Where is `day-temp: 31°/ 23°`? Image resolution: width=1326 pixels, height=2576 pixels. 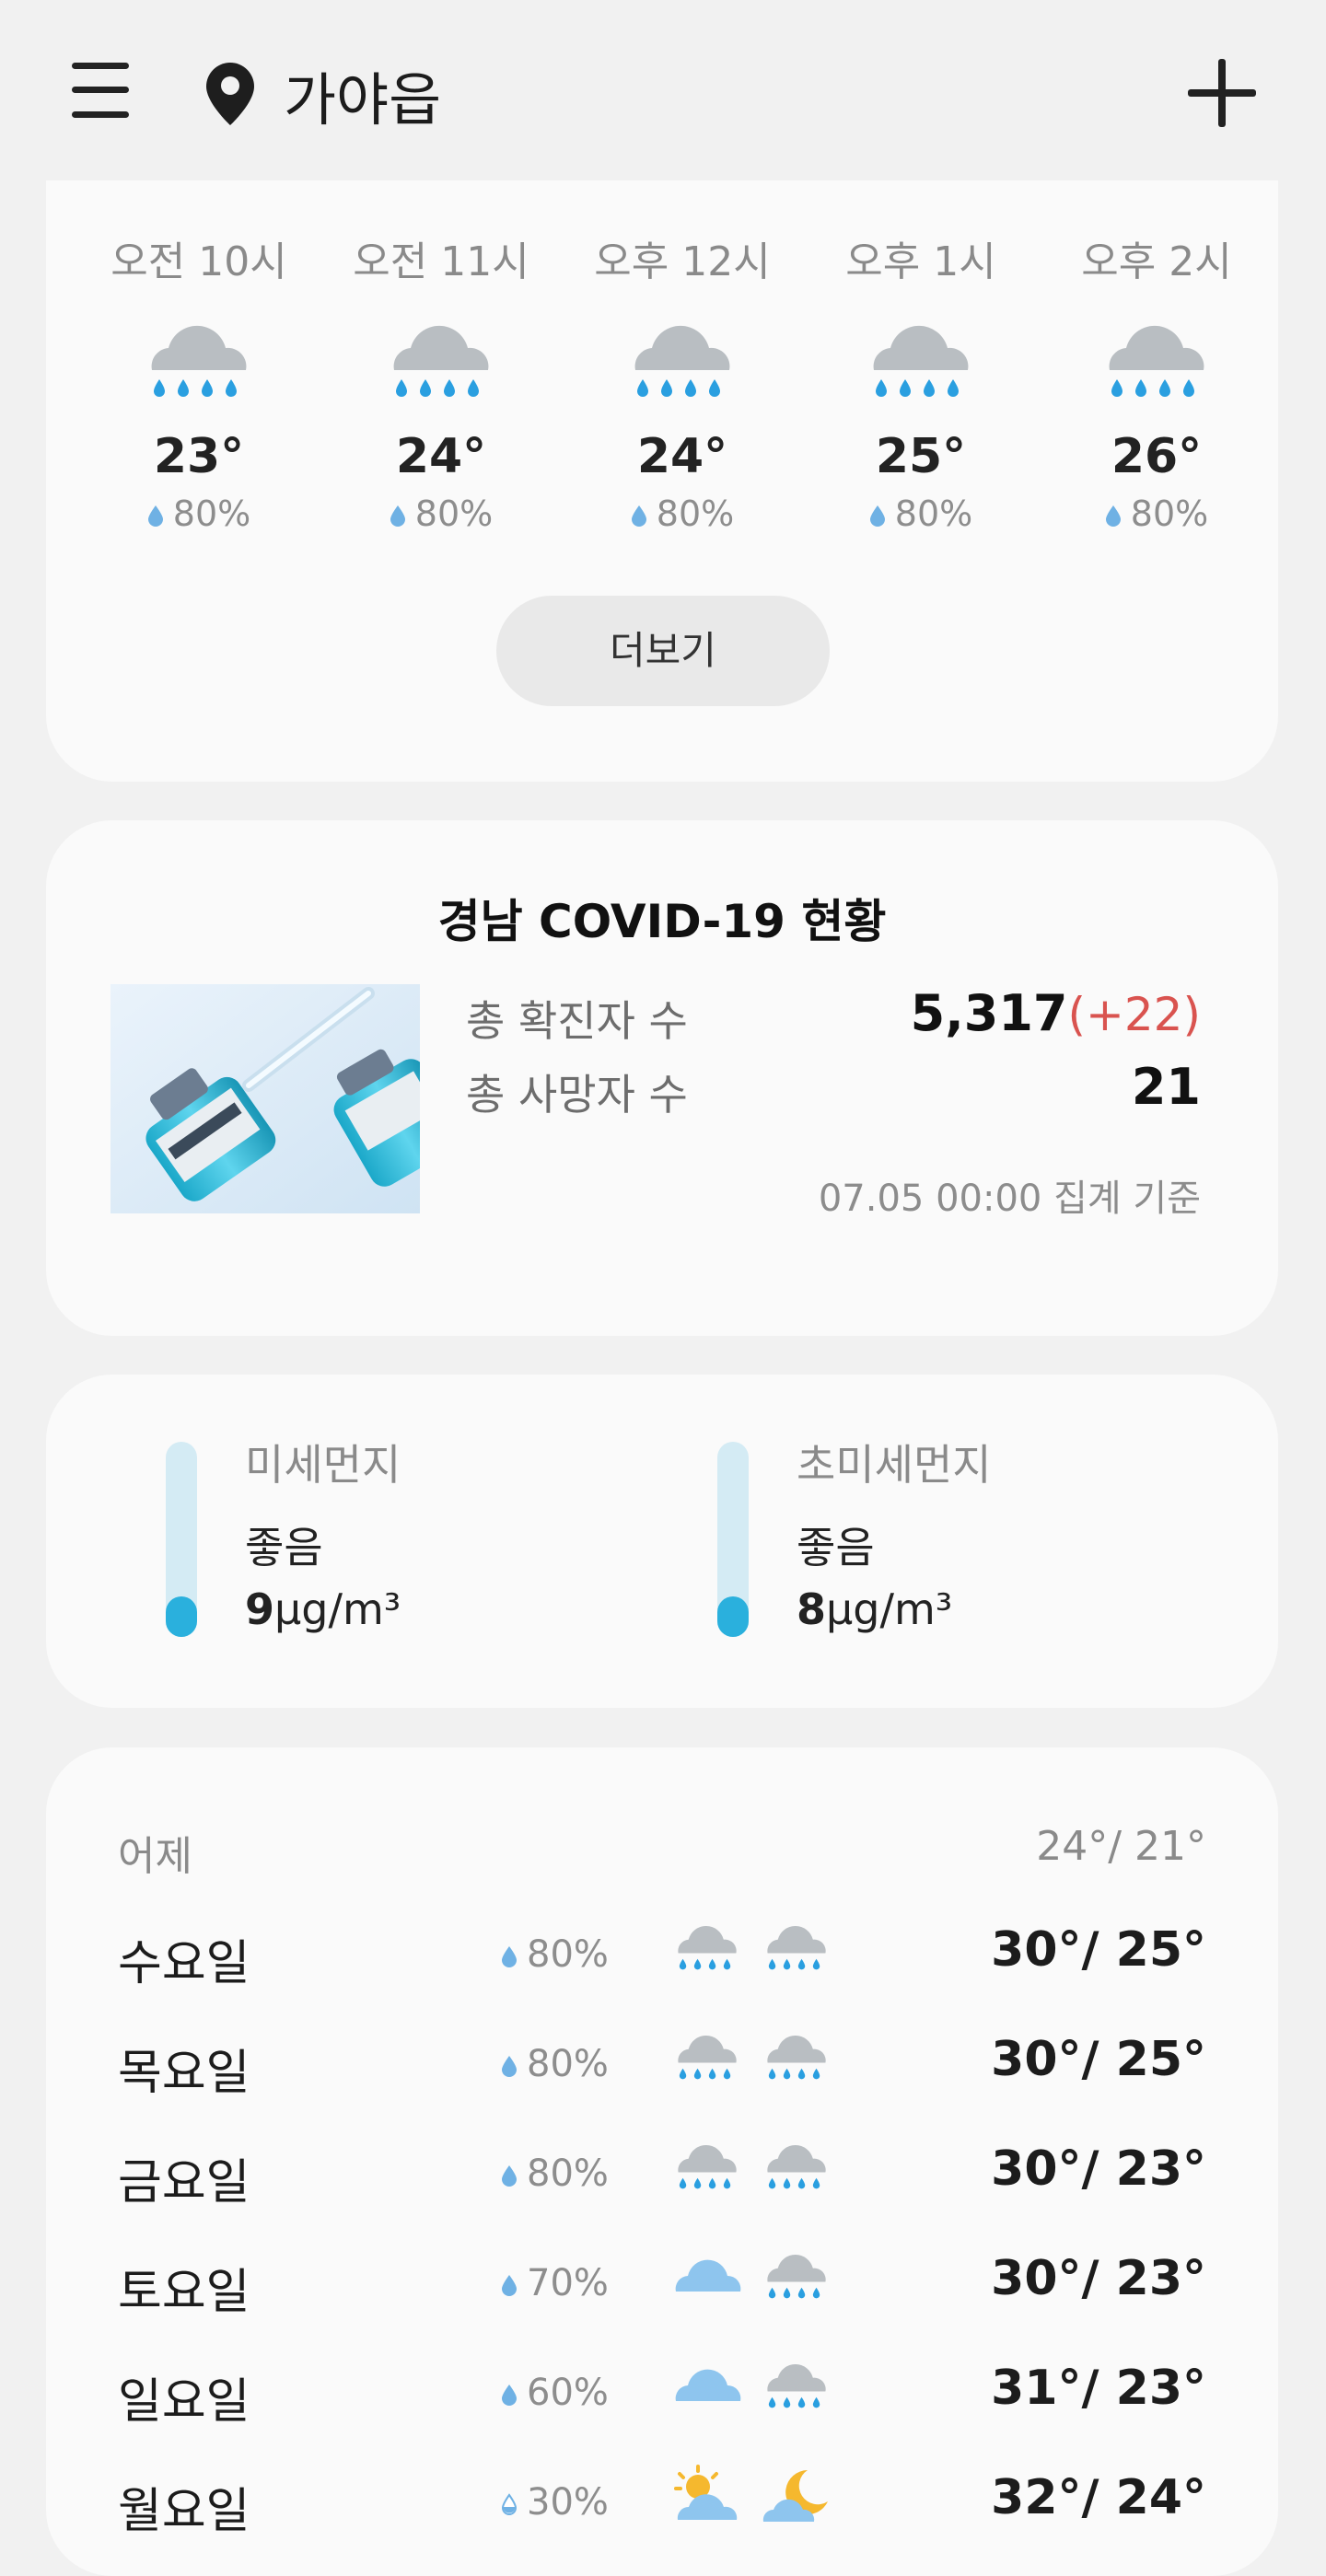 day-temp: 31°/ 23° is located at coordinates (1098, 2388).